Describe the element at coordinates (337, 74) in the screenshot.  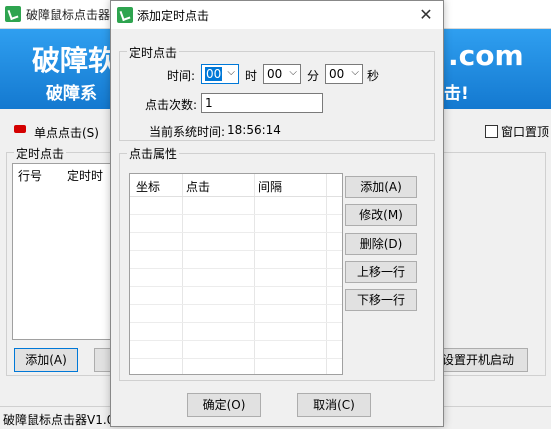
I see `second-value: 00` at that location.